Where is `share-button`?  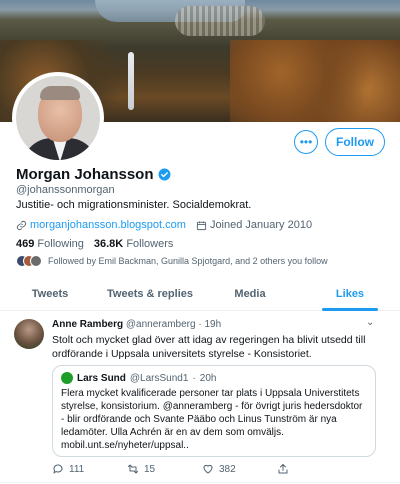
share-button is located at coordinates (314, 469).